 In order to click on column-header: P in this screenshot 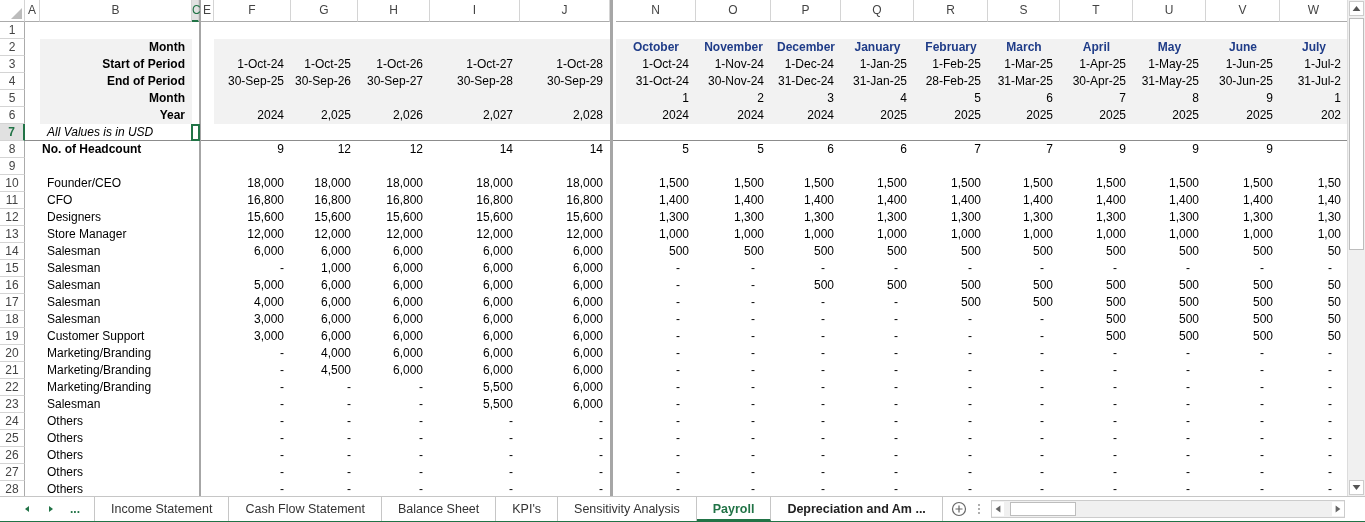, I will do `click(806, 11)`.